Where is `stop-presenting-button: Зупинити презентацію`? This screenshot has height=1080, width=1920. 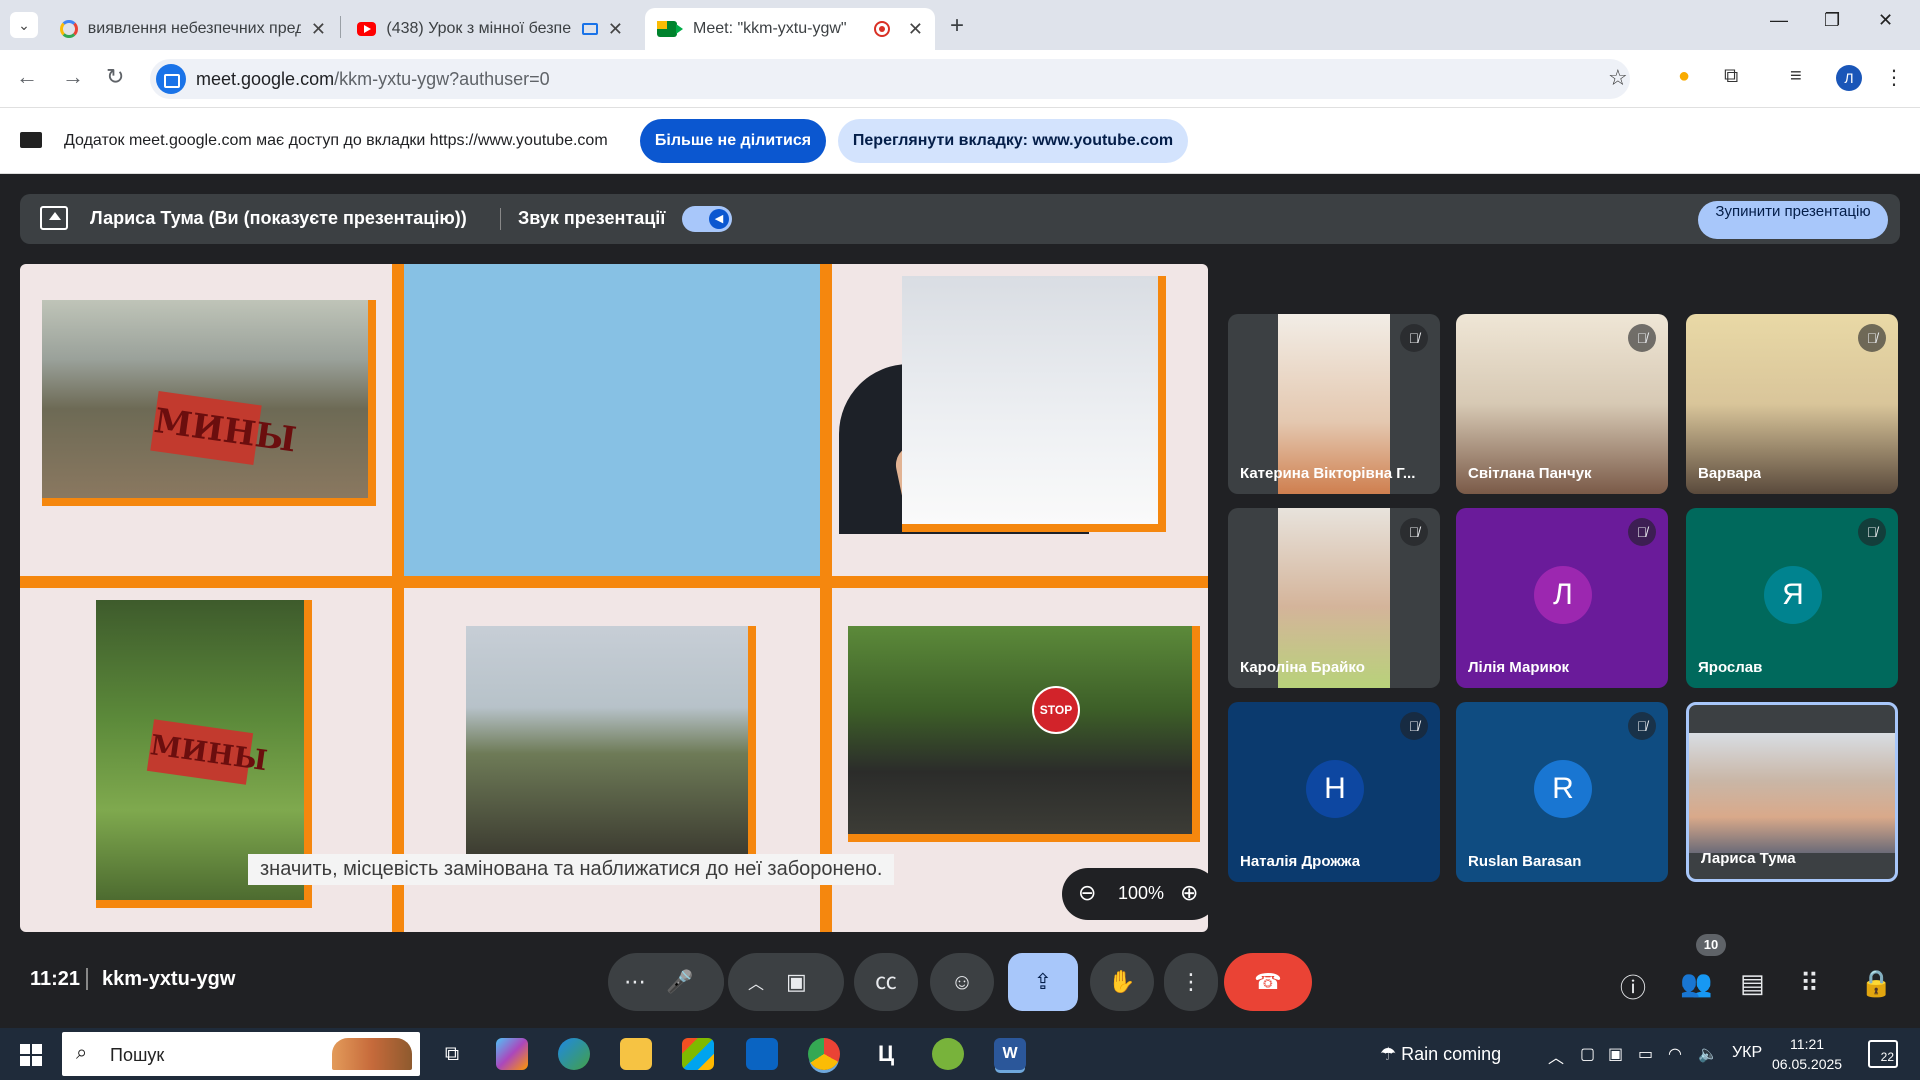 stop-presenting-button: Зупинити презентацію is located at coordinates (1793, 220).